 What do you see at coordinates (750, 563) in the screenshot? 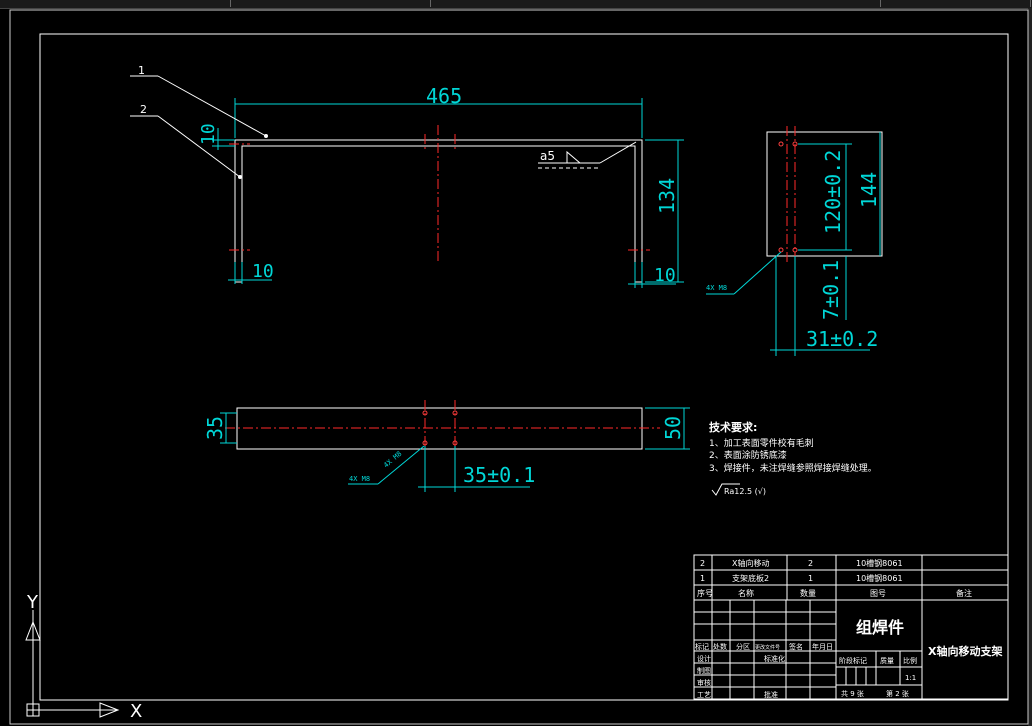
I see `part-row-1-name: X轴向移动` at bounding box center [750, 563].